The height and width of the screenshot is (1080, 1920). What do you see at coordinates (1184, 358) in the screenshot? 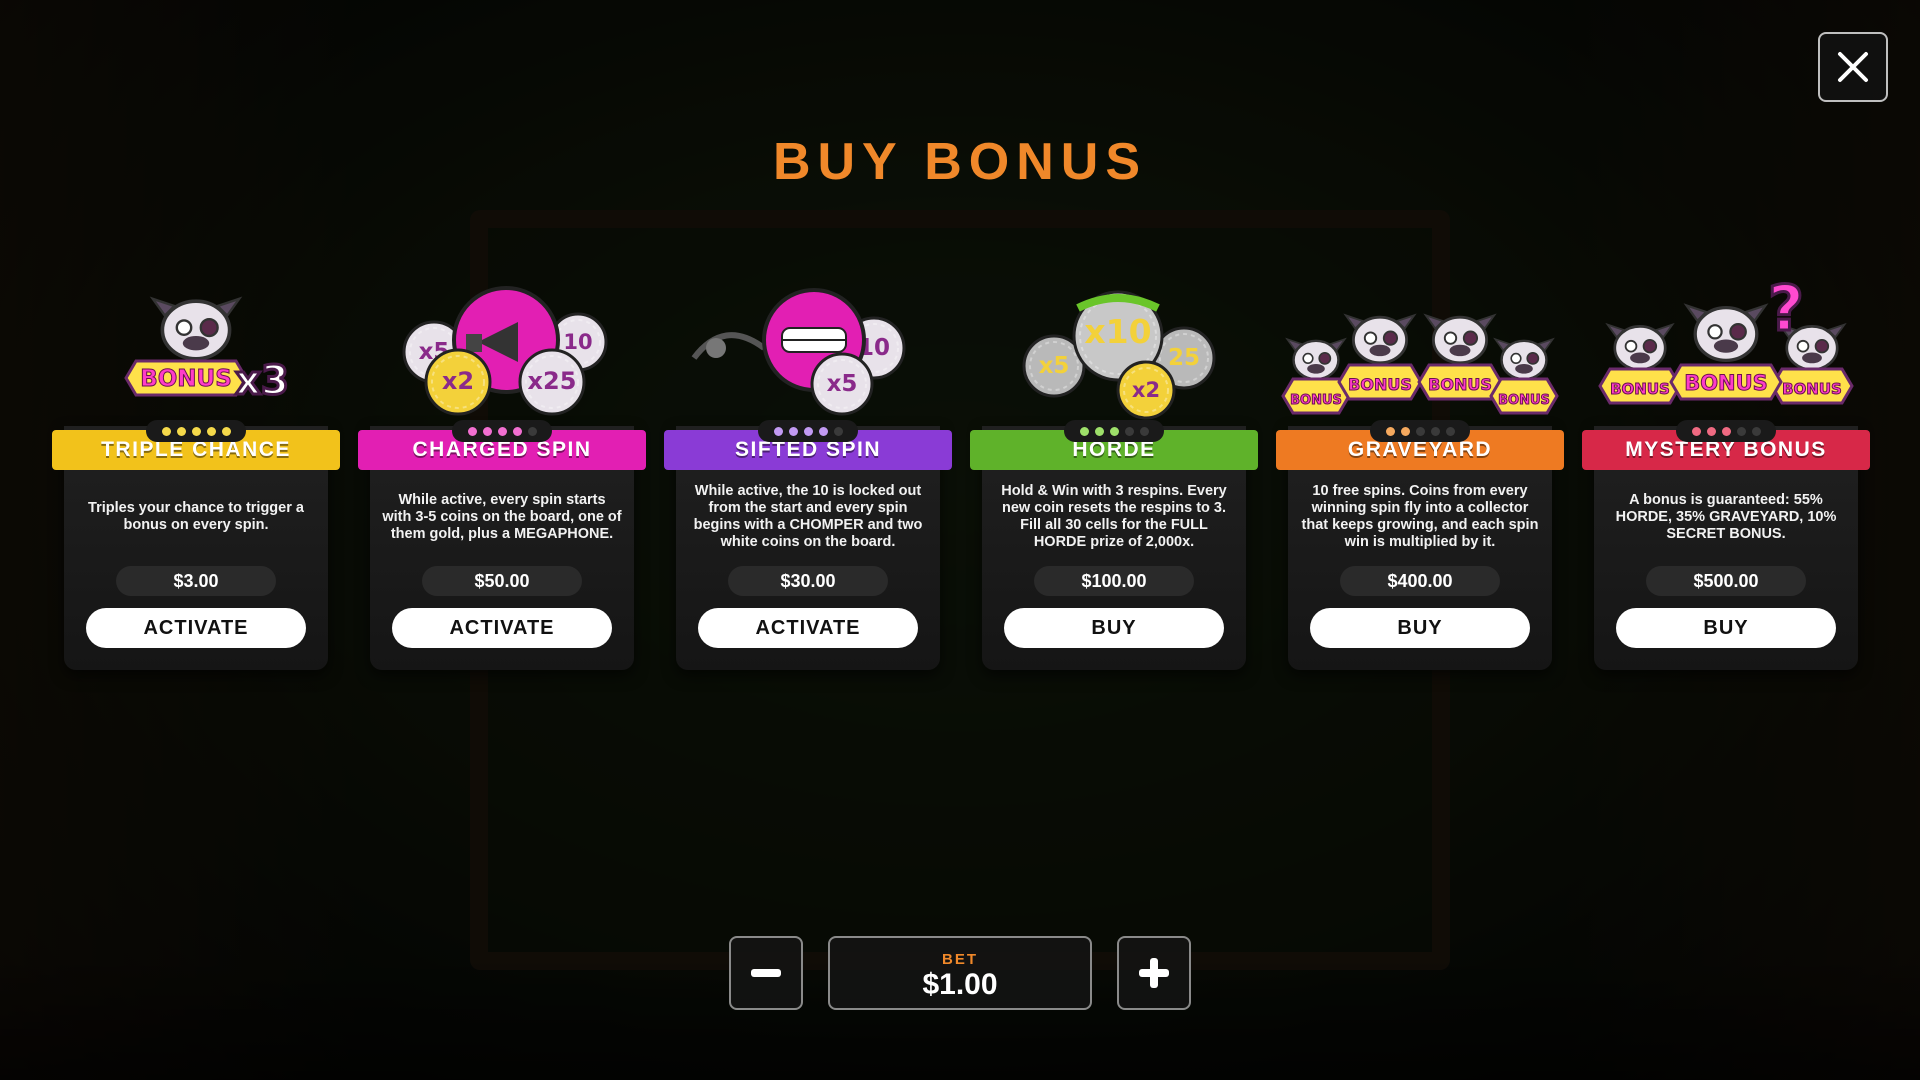
I see `svg-text: 25` at bounding box center [1184, 358].